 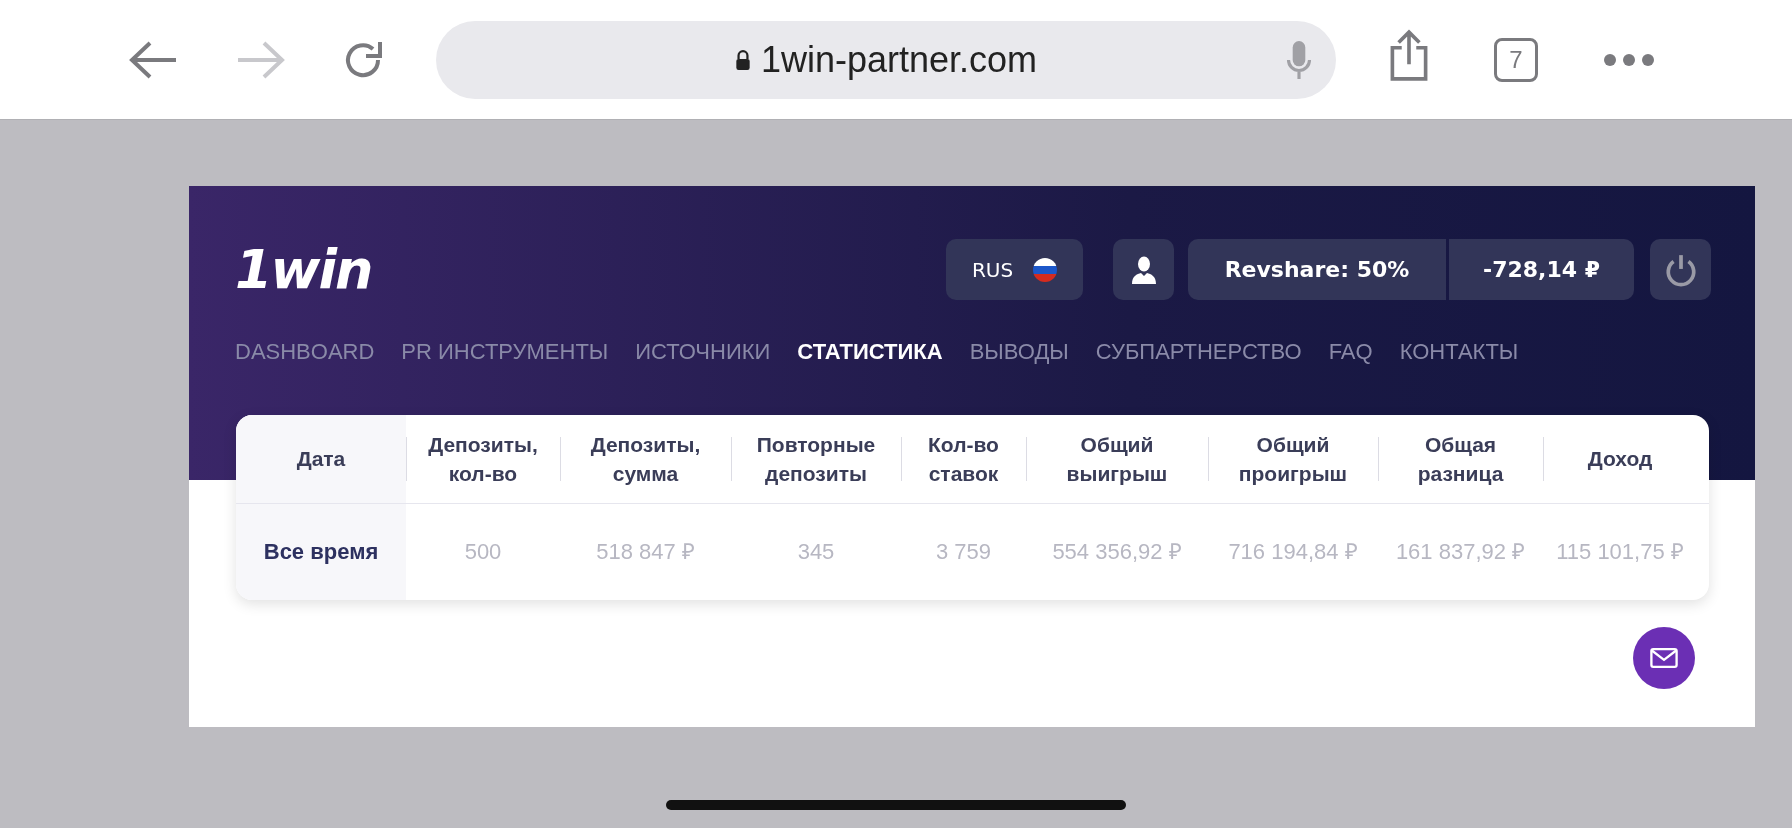 I want to click on nav-link: СТАТИСТИКА, so click(x=870, y=352).